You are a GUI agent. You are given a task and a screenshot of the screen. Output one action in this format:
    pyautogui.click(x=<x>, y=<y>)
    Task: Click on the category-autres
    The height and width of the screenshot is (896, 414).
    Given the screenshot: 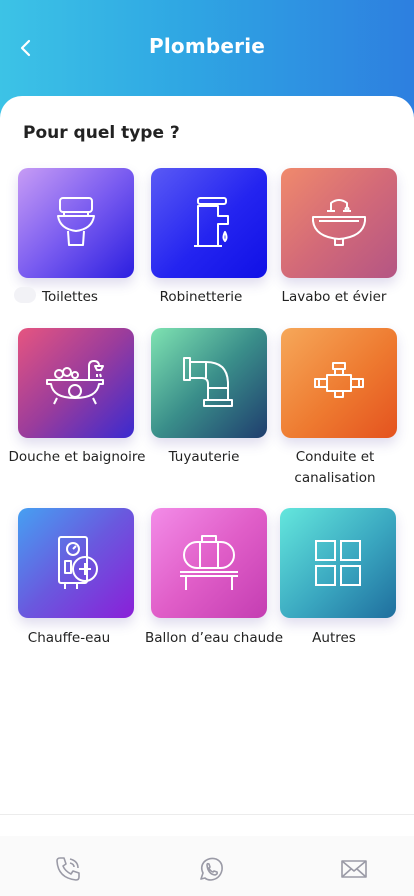 What is the action you would take?
    pyautogui.click(x=338, y=563)
    